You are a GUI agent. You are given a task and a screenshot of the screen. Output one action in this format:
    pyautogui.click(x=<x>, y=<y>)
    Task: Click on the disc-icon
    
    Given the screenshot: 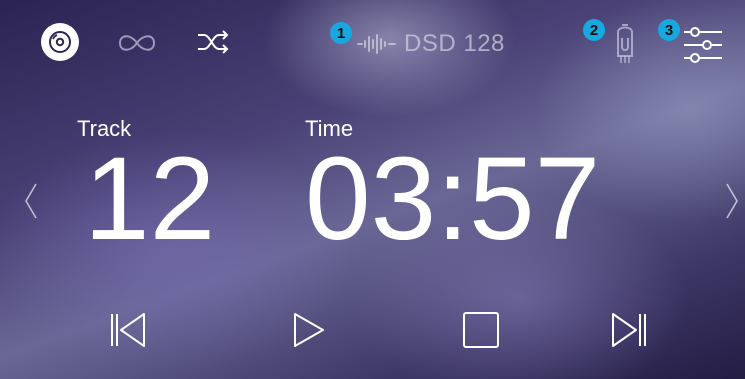 What is the action you would take?
    pyautogui.click(x=60, y=42)
    